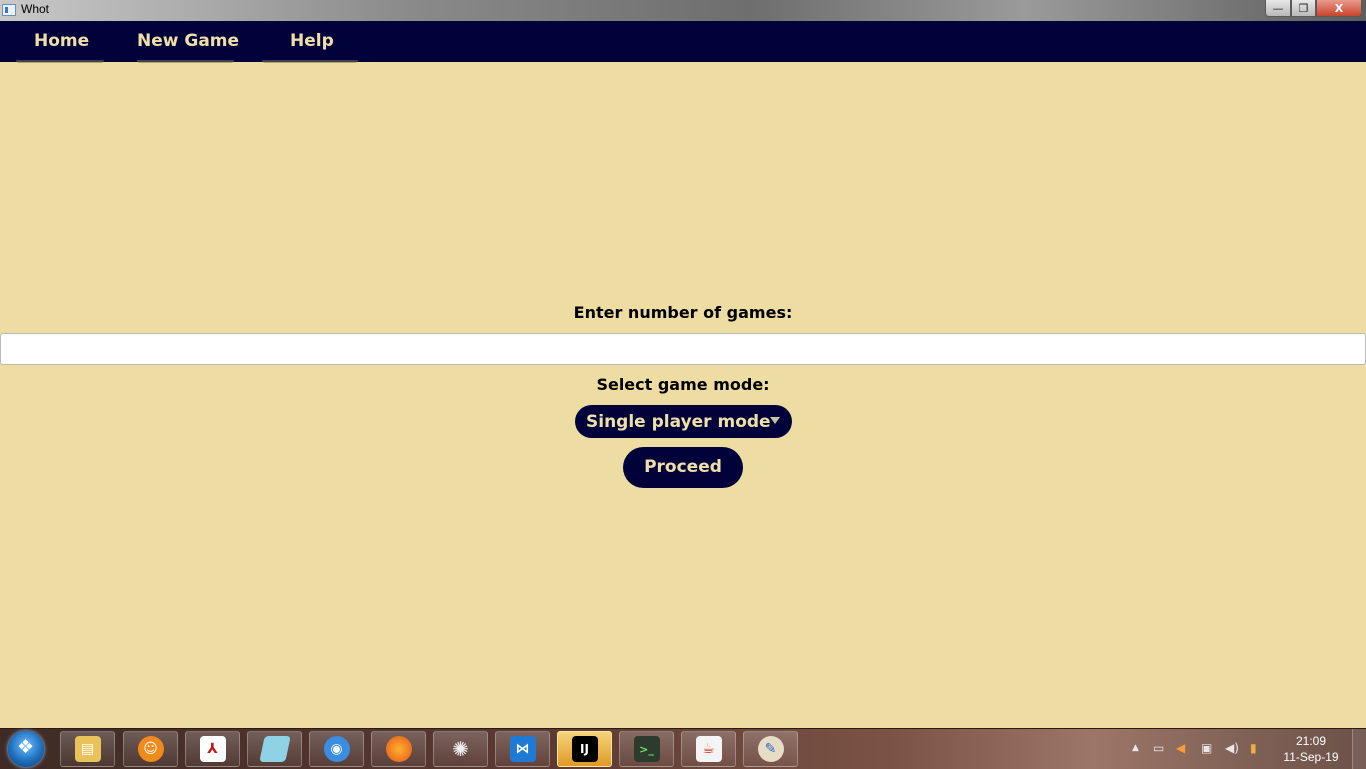 This screenshot has height=769, width=1366. I want to click on minimize-icon: —, so click(1278, 8).